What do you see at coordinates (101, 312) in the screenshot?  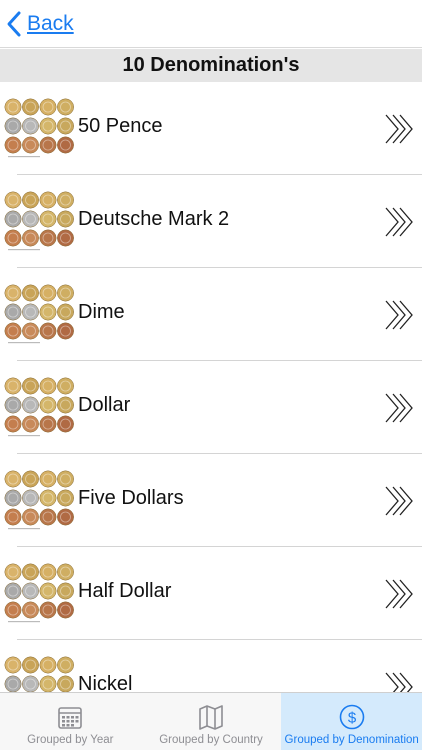 I see `list-item-label: Dime` at bounding box center [101, 312].